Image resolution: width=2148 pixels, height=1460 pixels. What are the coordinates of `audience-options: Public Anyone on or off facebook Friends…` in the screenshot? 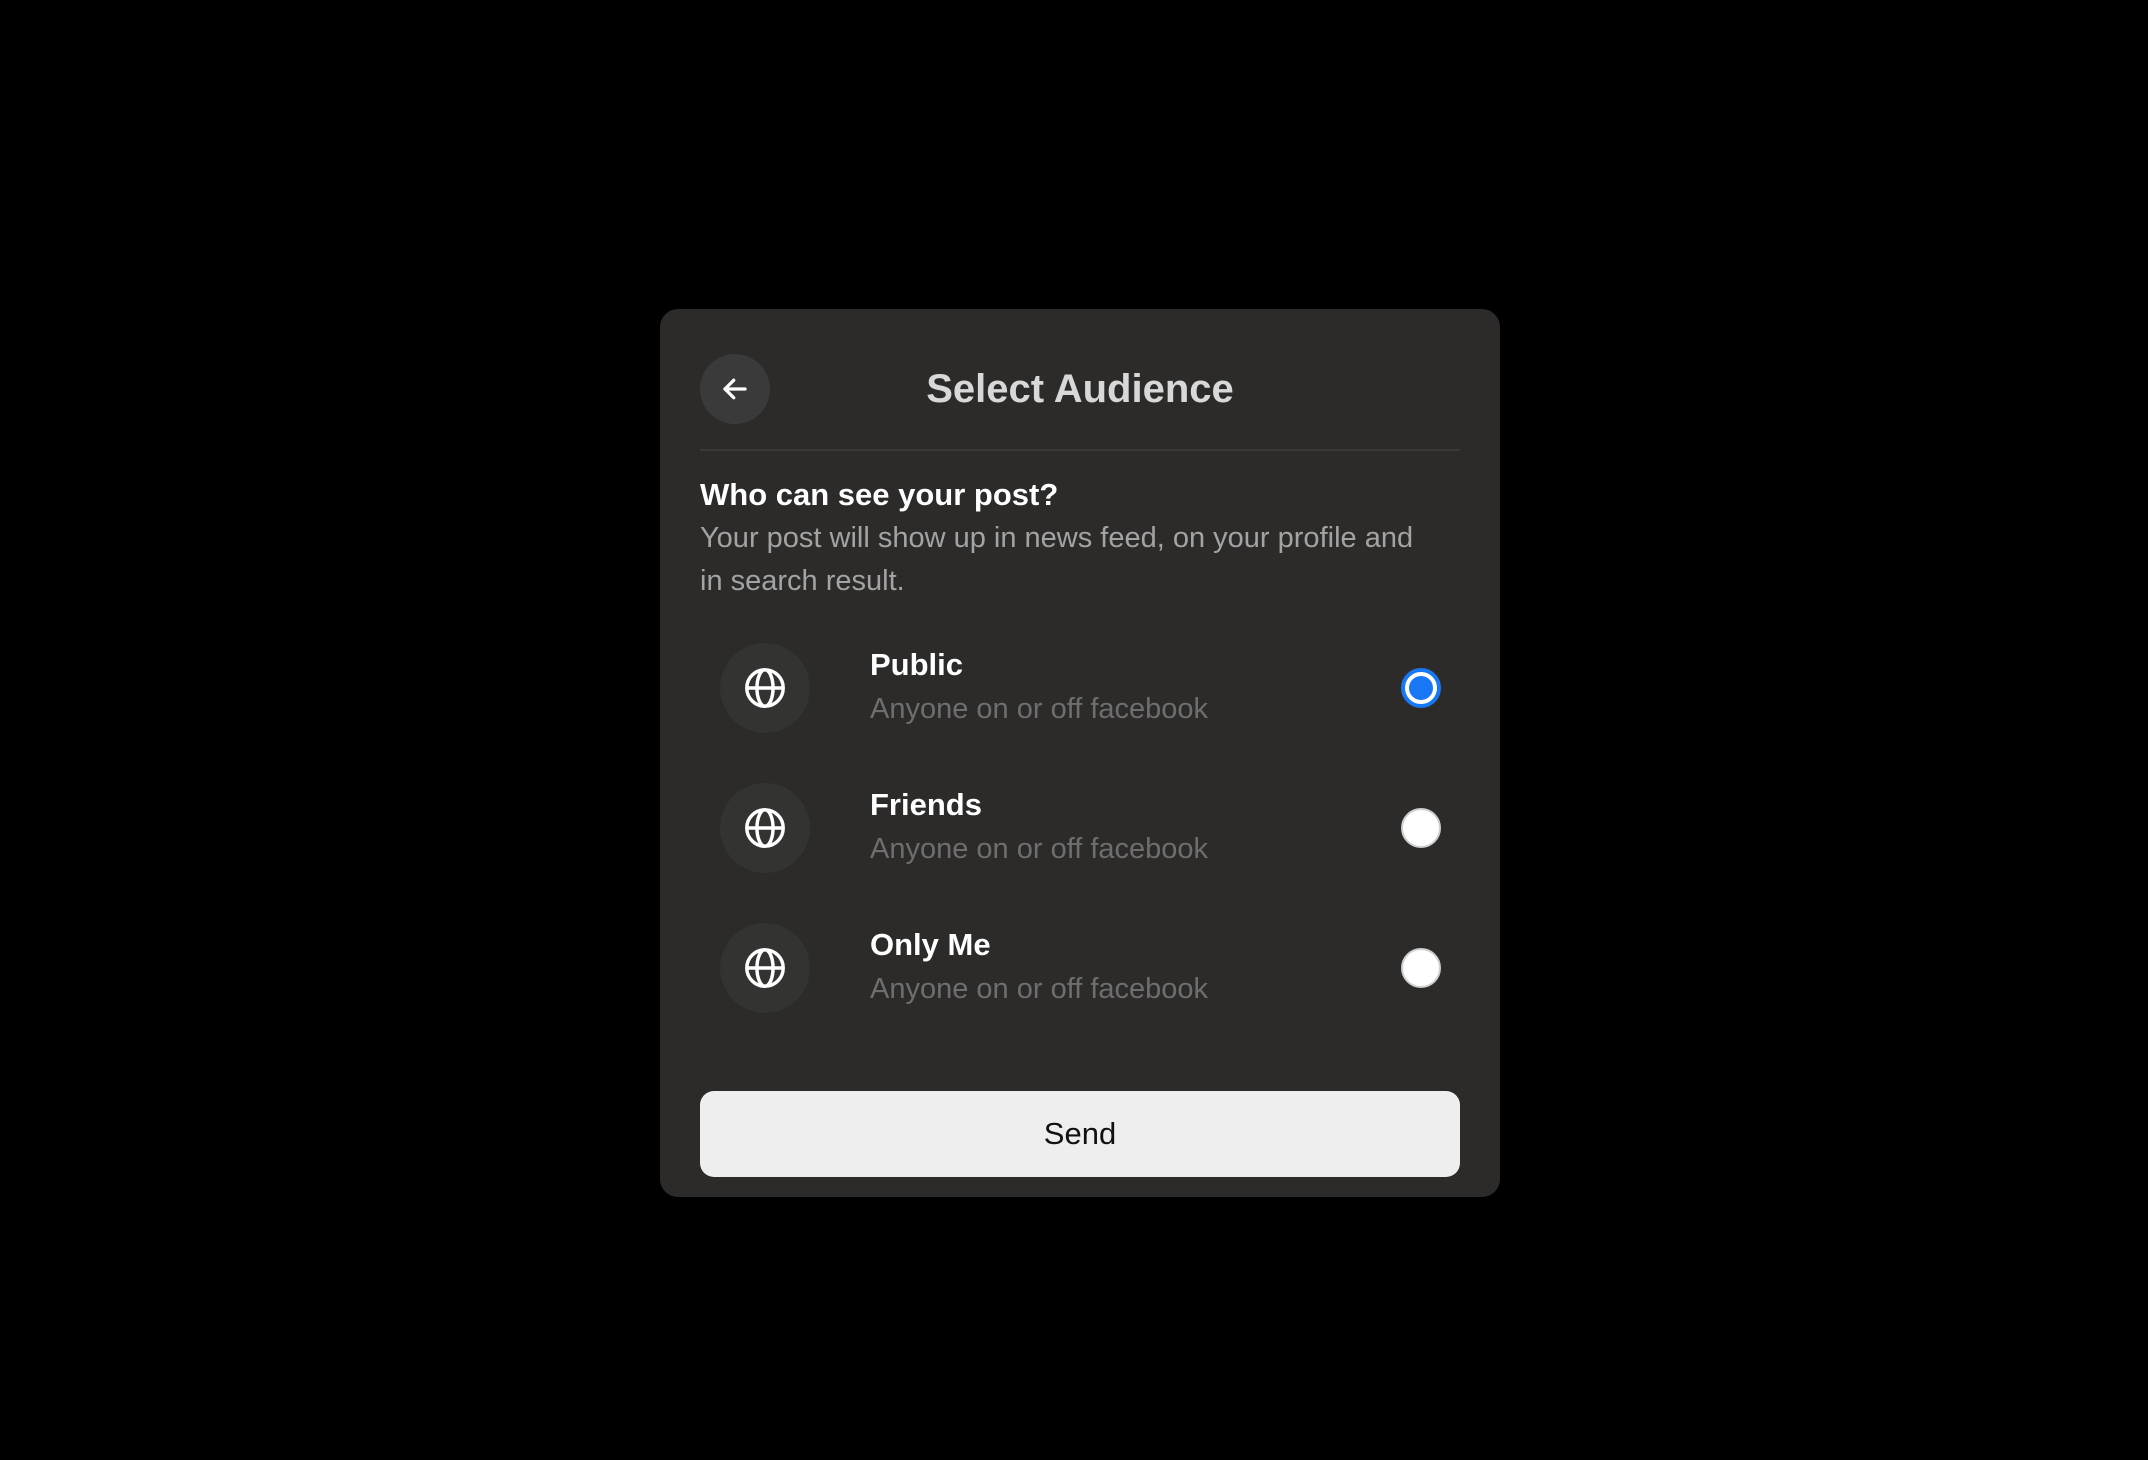 It's located at (1080, 853).